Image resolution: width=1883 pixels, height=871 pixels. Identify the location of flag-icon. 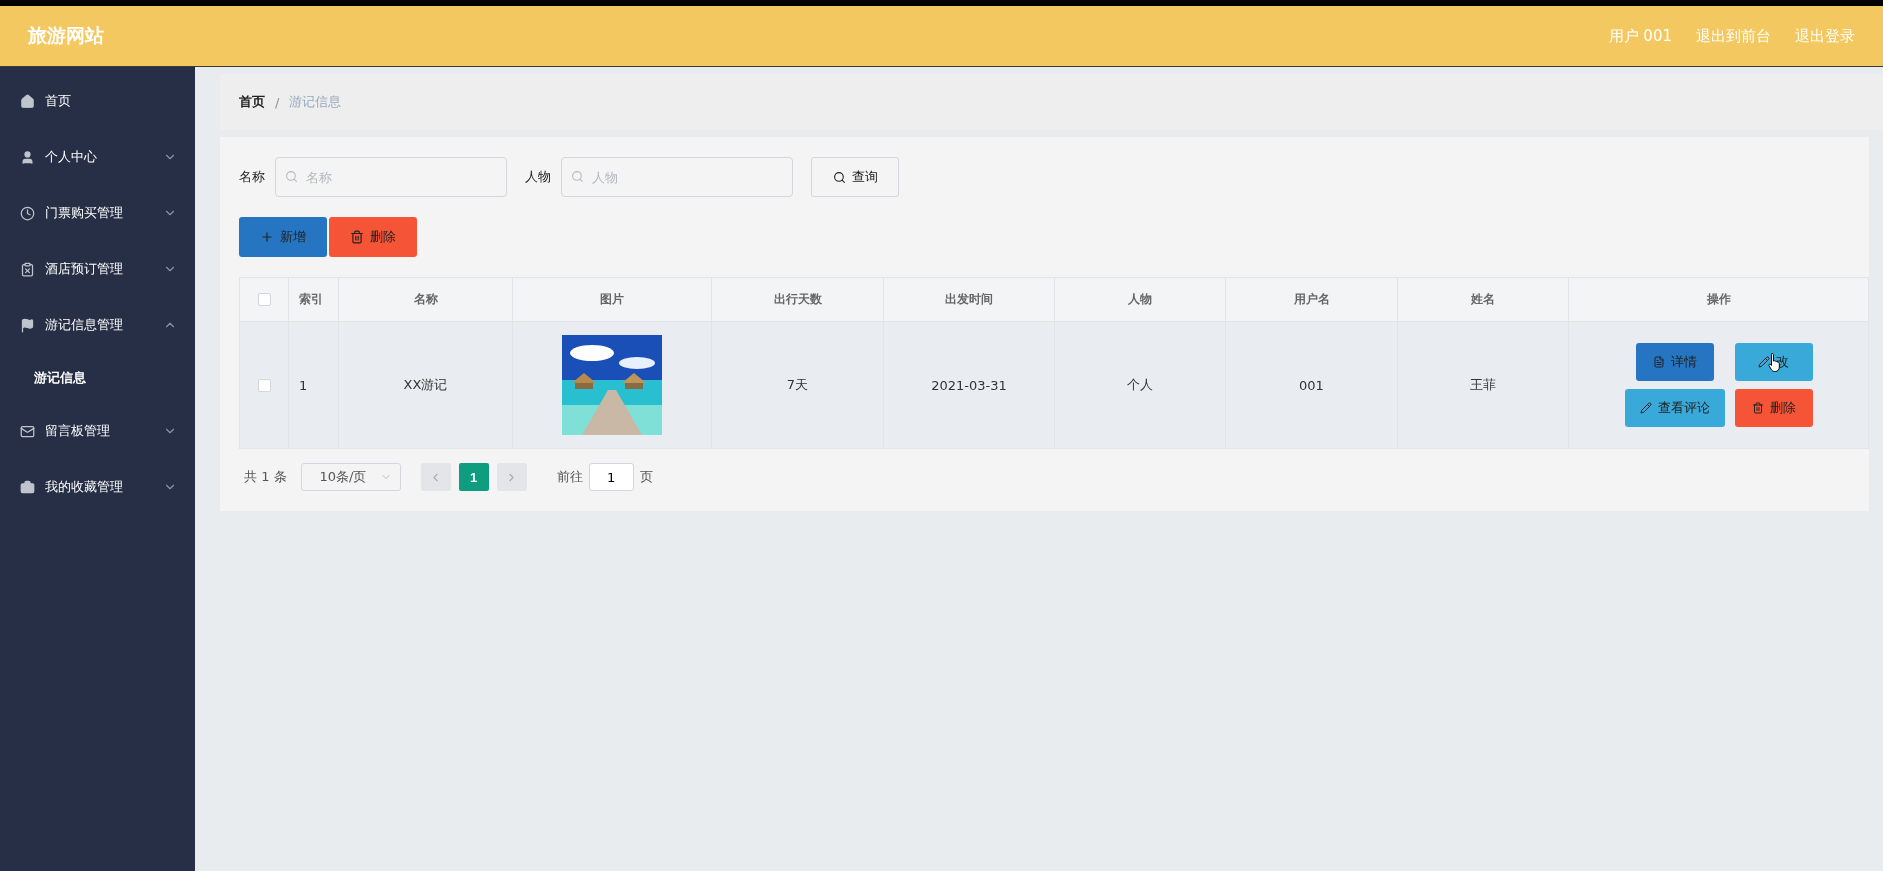
(27, 325).